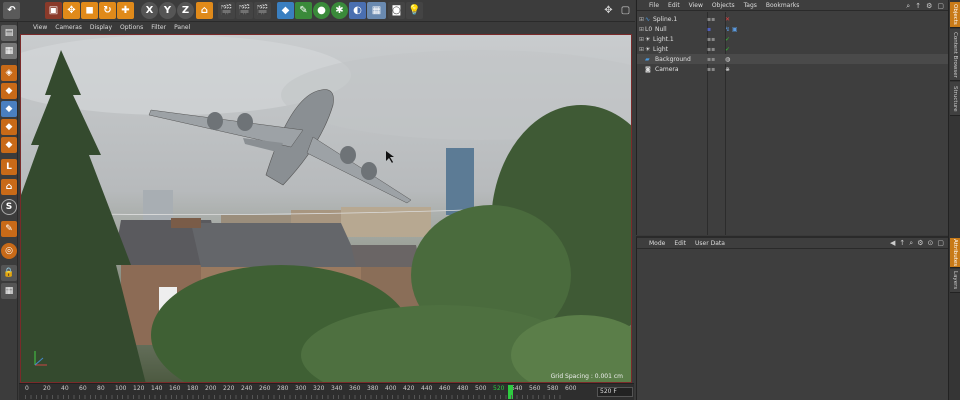 This screenshot has width=960, height=400. What do you see at coordinates (793, 59) in the screenshot?
I see `object-row-background: ▰ Background ▪▪ ◍` at bounding box center [793, 59].